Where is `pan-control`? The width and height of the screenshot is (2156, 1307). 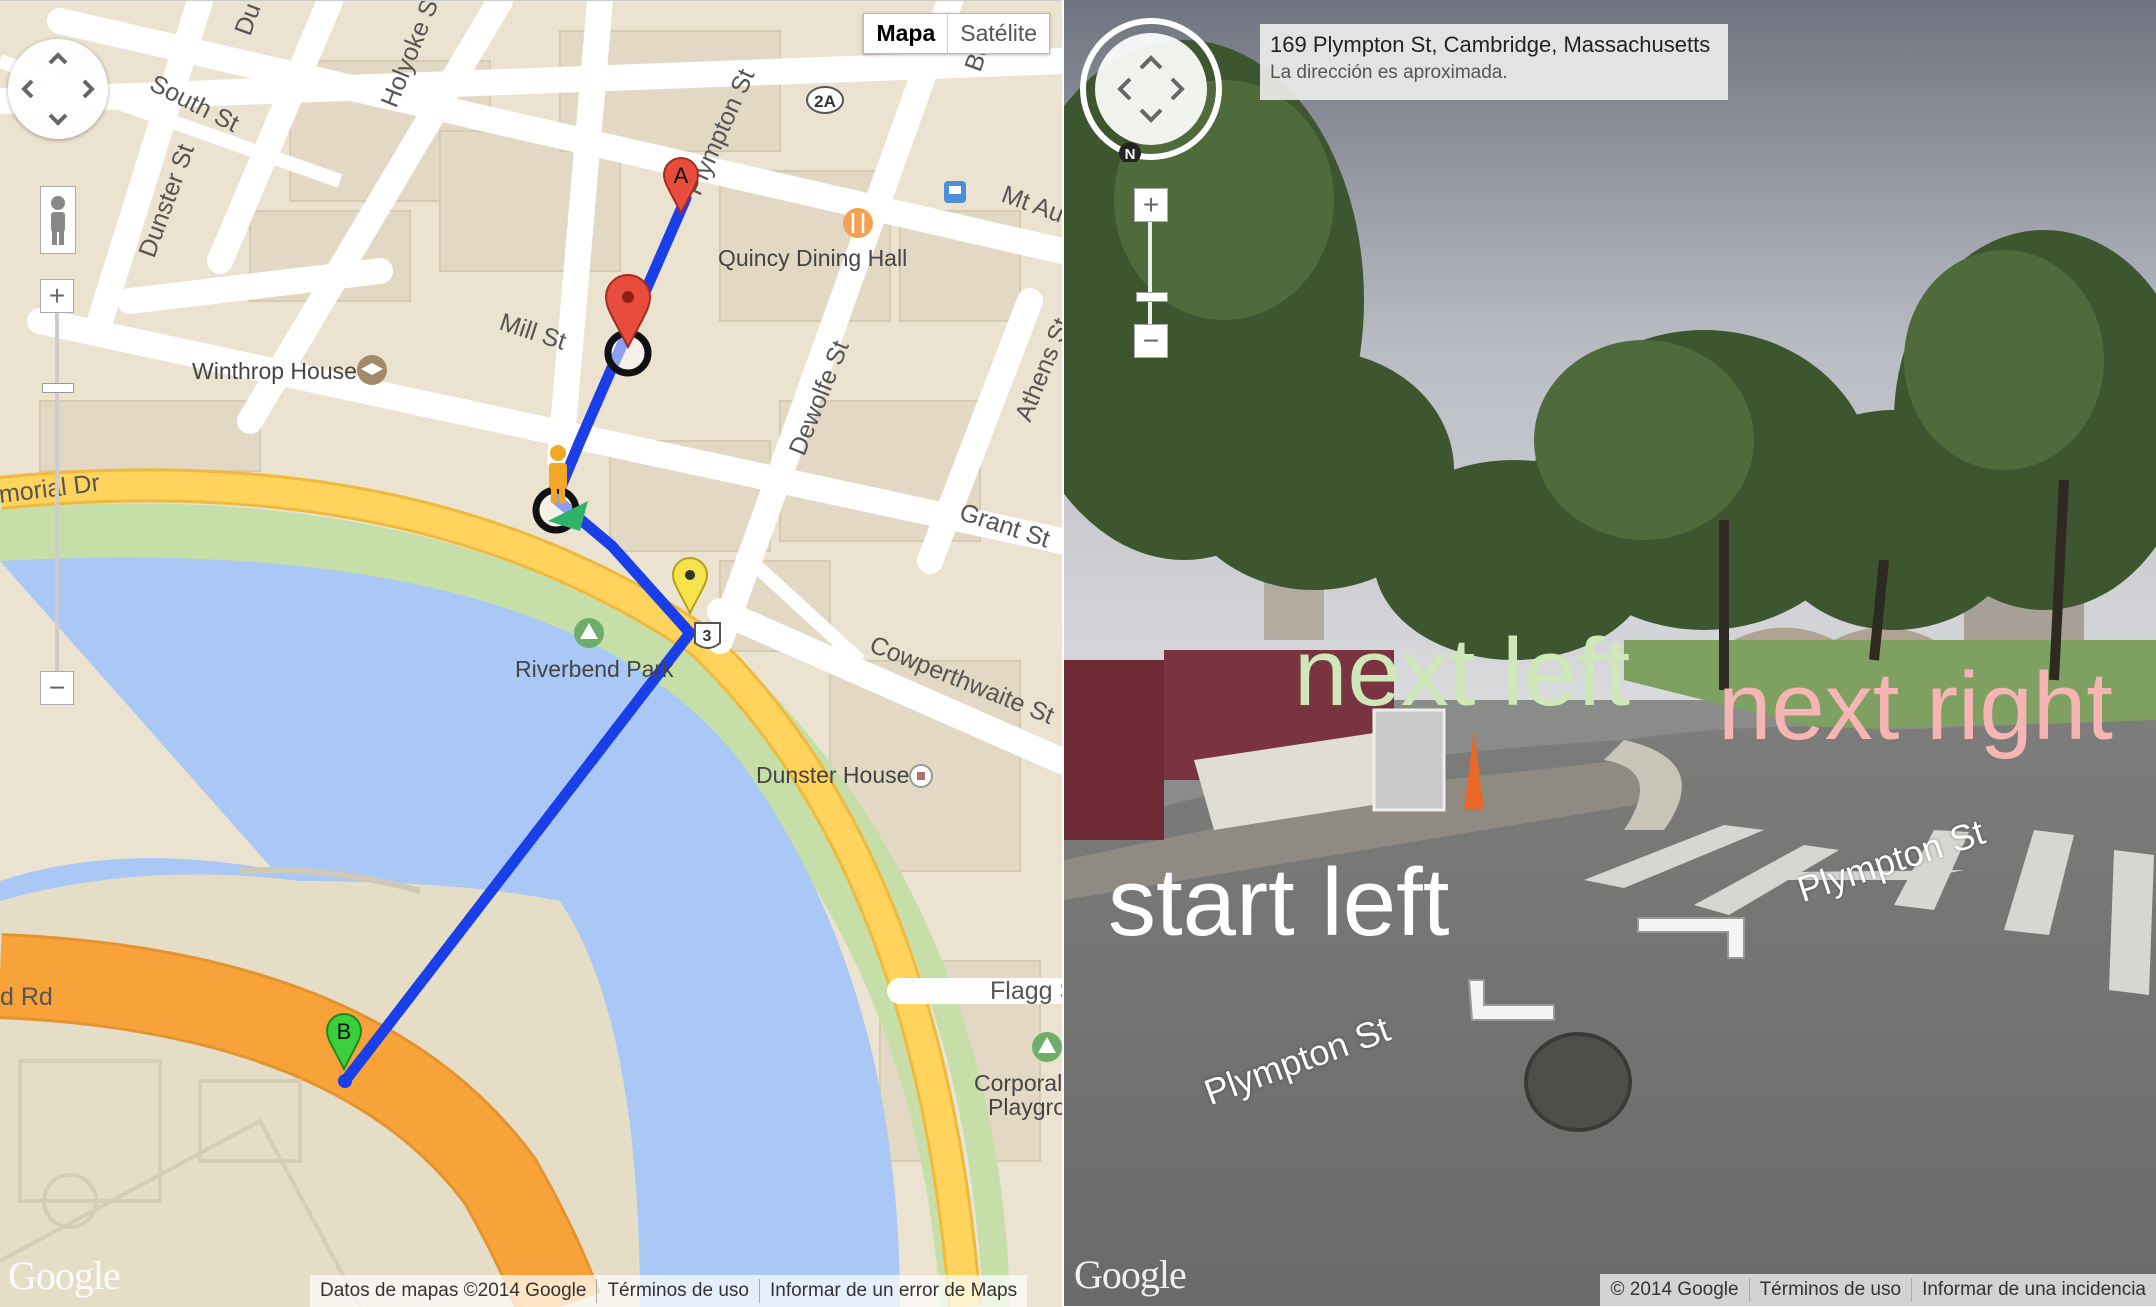
pan-control is located at coordinates (58, 89).